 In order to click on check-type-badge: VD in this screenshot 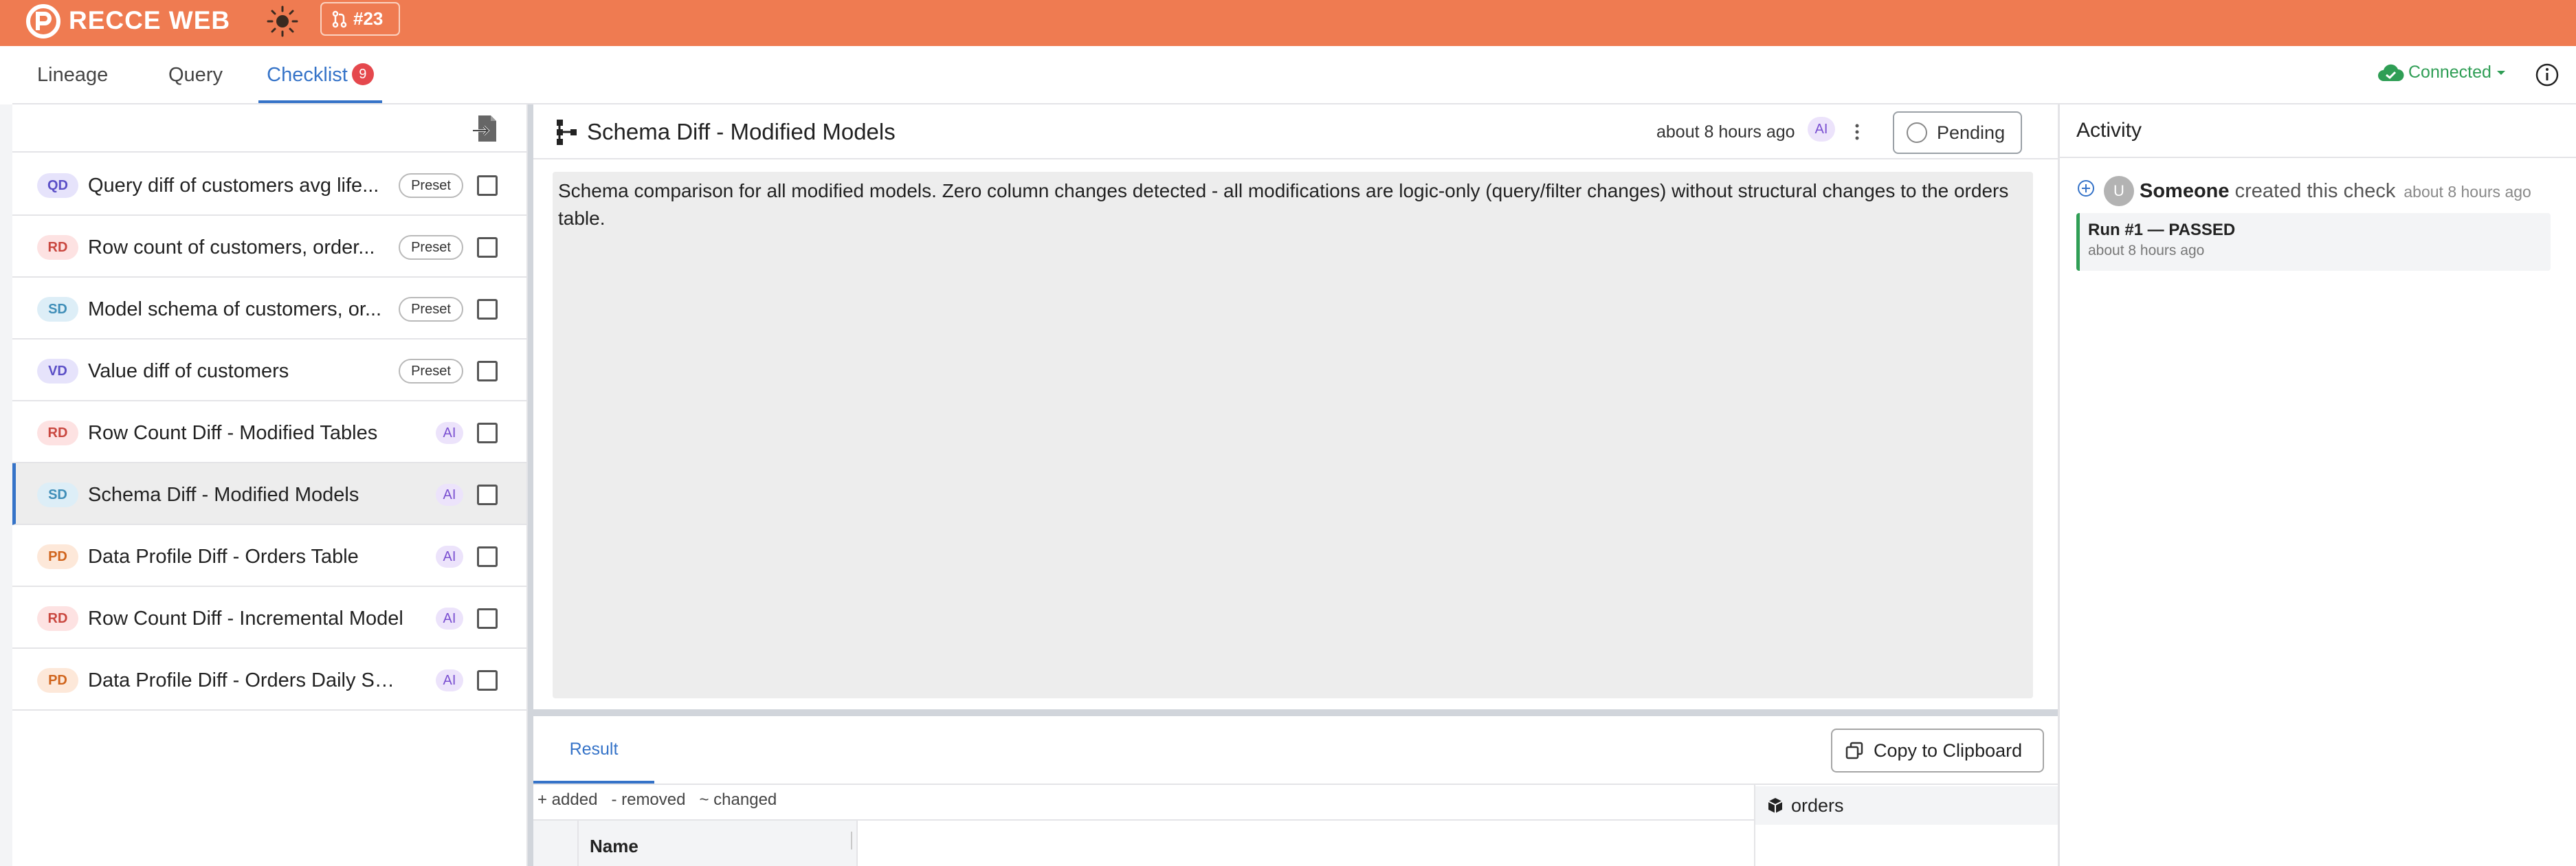, I will do `click(57, 371)`.